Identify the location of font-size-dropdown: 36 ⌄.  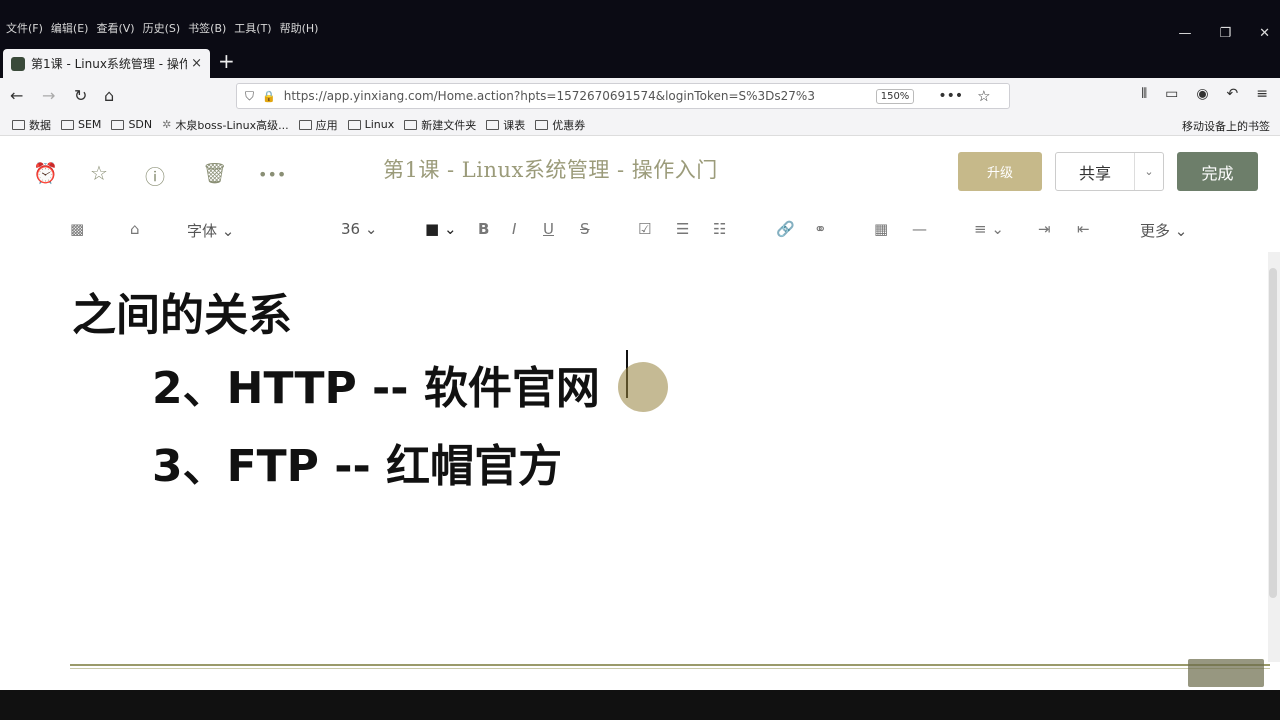
(359, 229).